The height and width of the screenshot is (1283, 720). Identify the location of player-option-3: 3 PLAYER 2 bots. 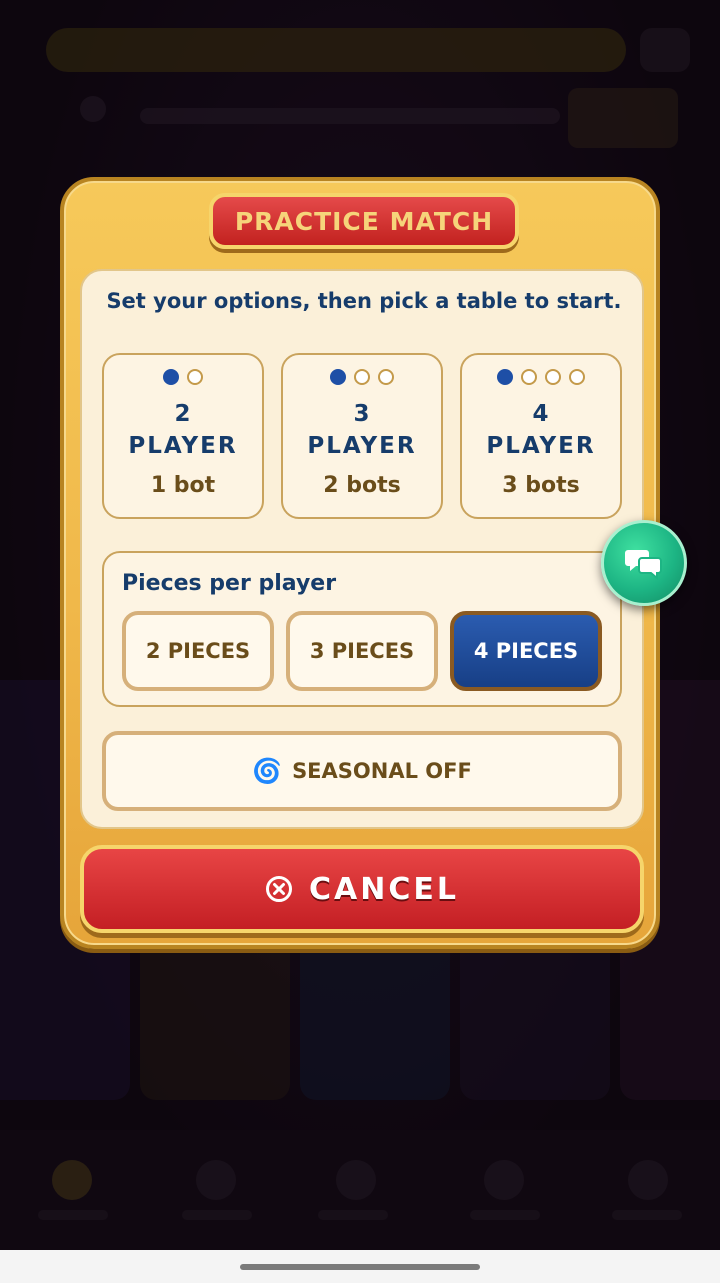
(362, 436).